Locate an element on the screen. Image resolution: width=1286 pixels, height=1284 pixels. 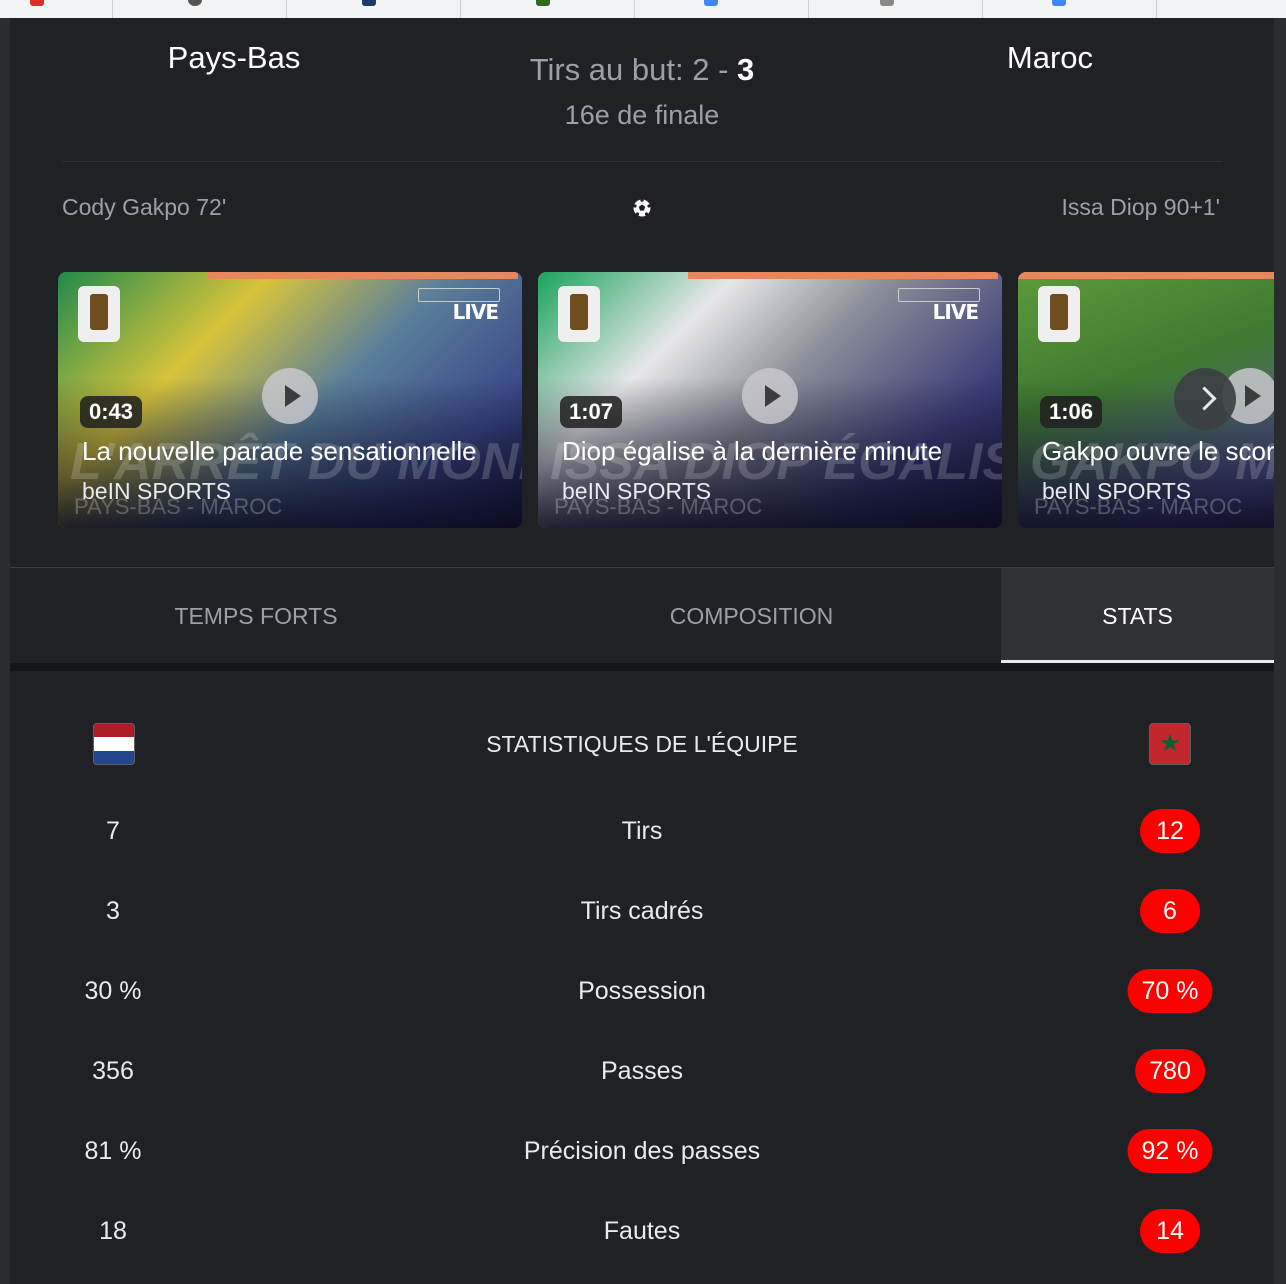
tabs-divider is located at coordinates (642, 667).